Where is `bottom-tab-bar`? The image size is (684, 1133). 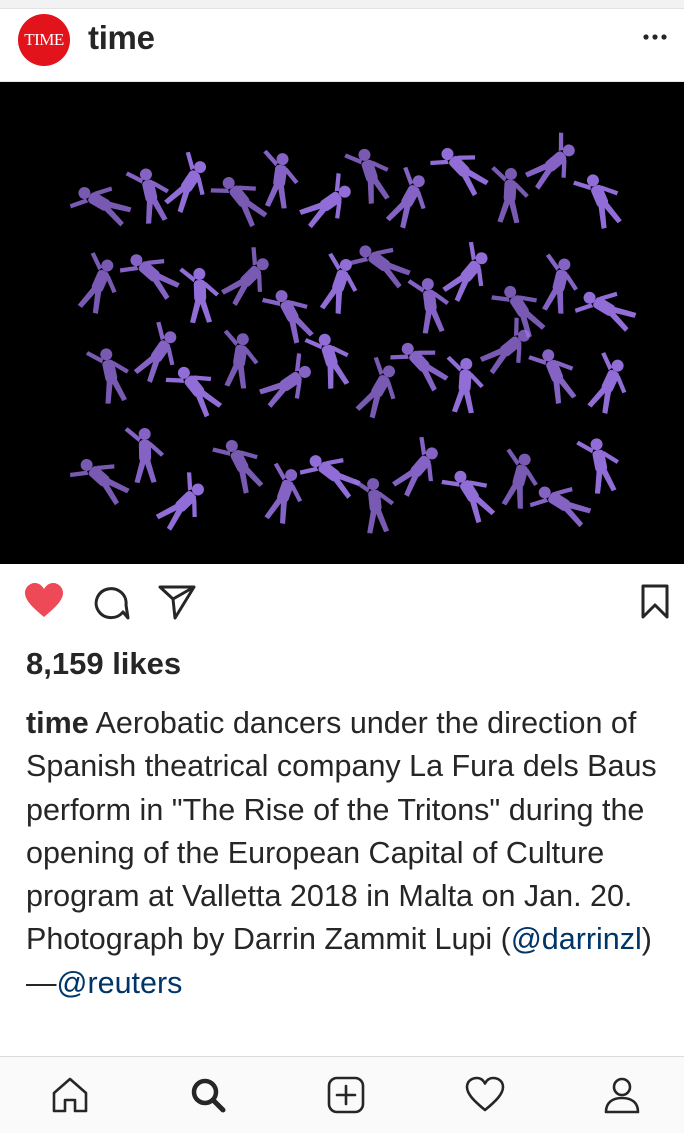 bottom-tab-bar is located at coordinates (342, 1094).